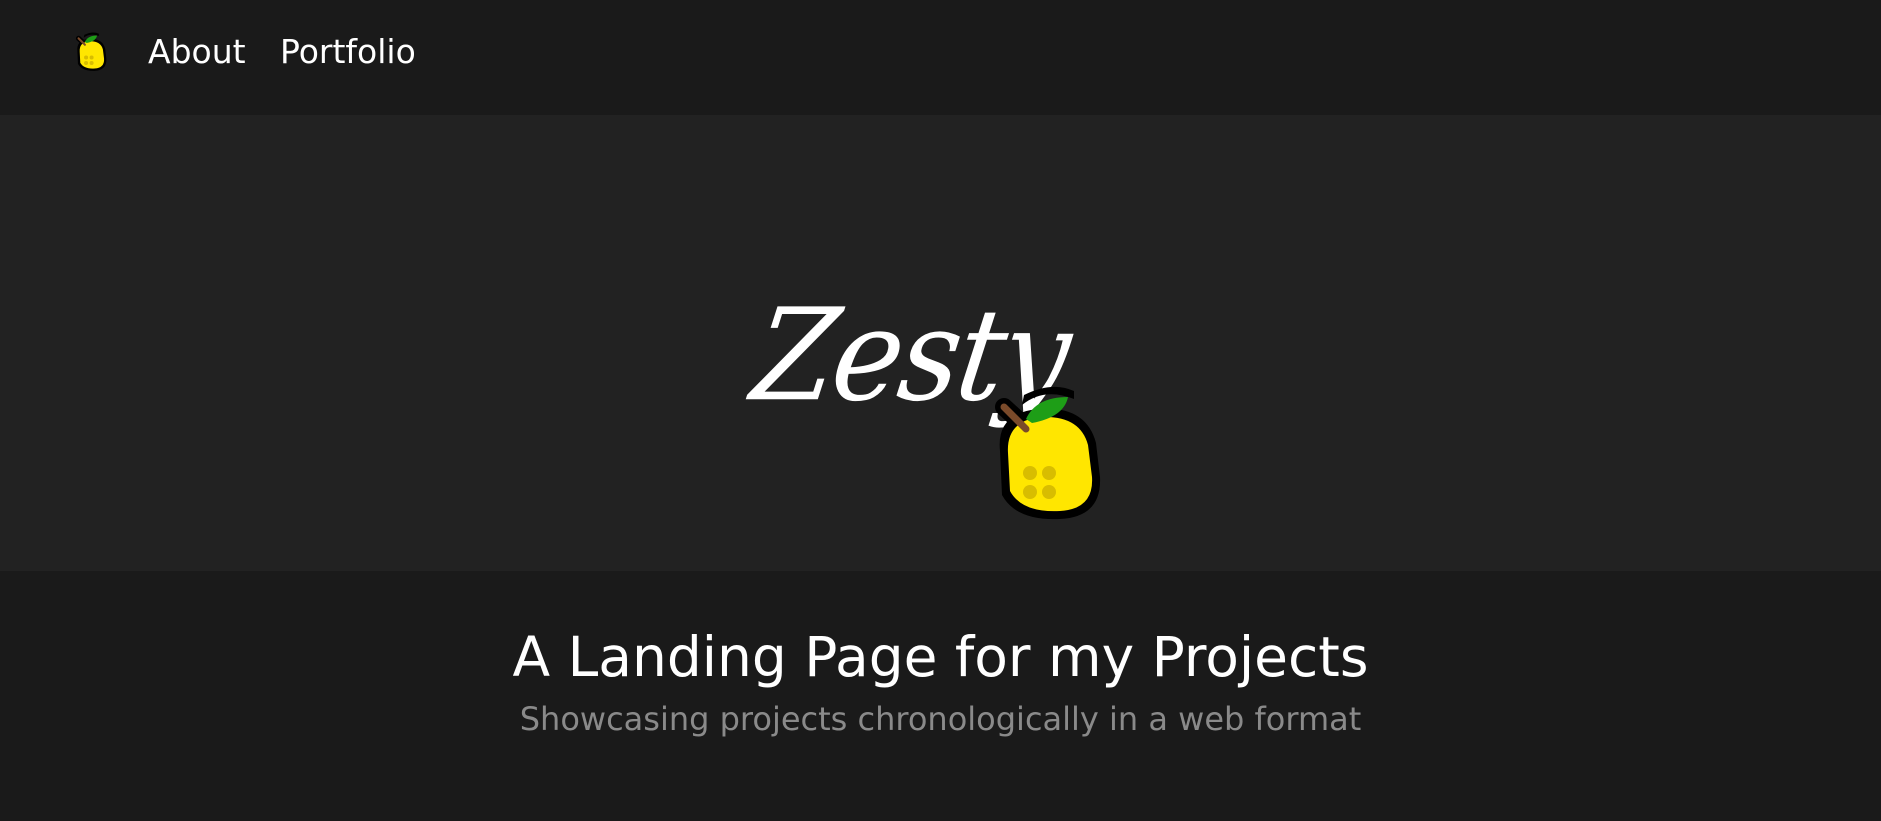 The width and height of the screenshot is (1881, 821). What do you see at coordinates (940, 657) in the screenshot?
I see `page-heading: A Landing Page for my Projects` at bounding box center [940, 657].